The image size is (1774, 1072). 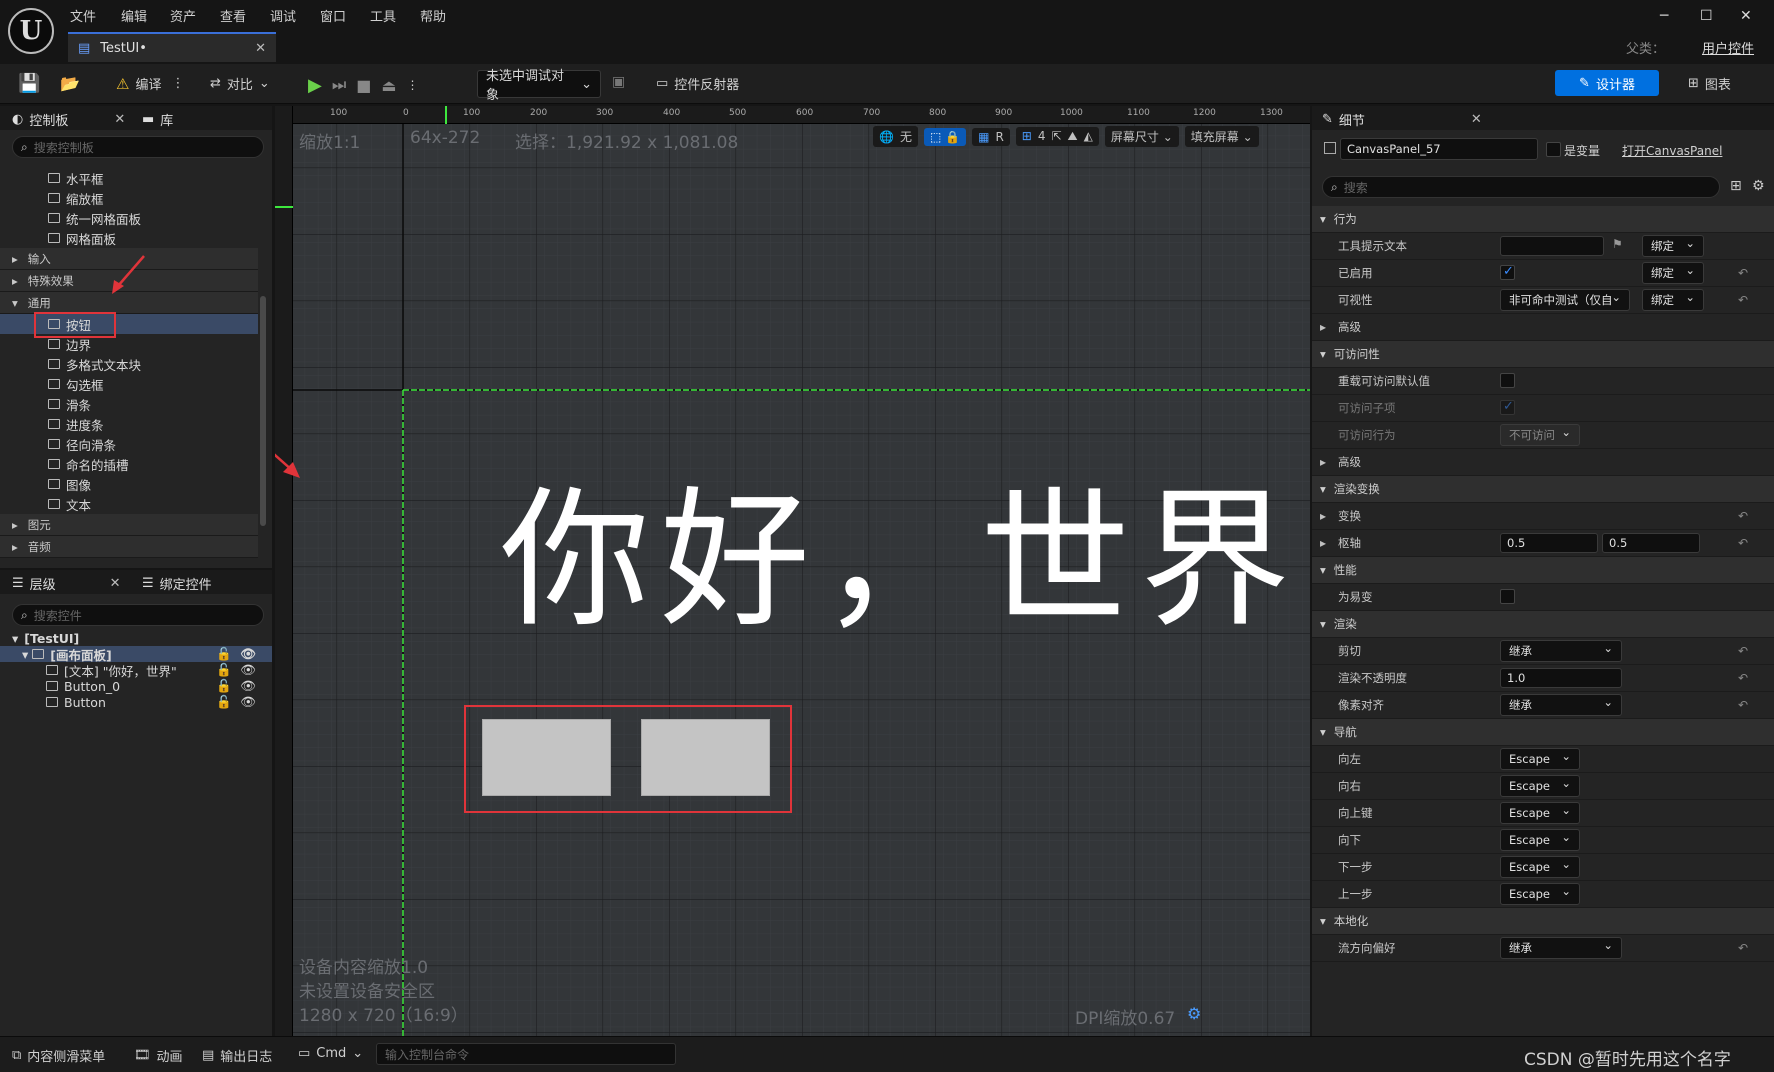 I want to click on save-icon: 💾, so click(x=29, y=83).